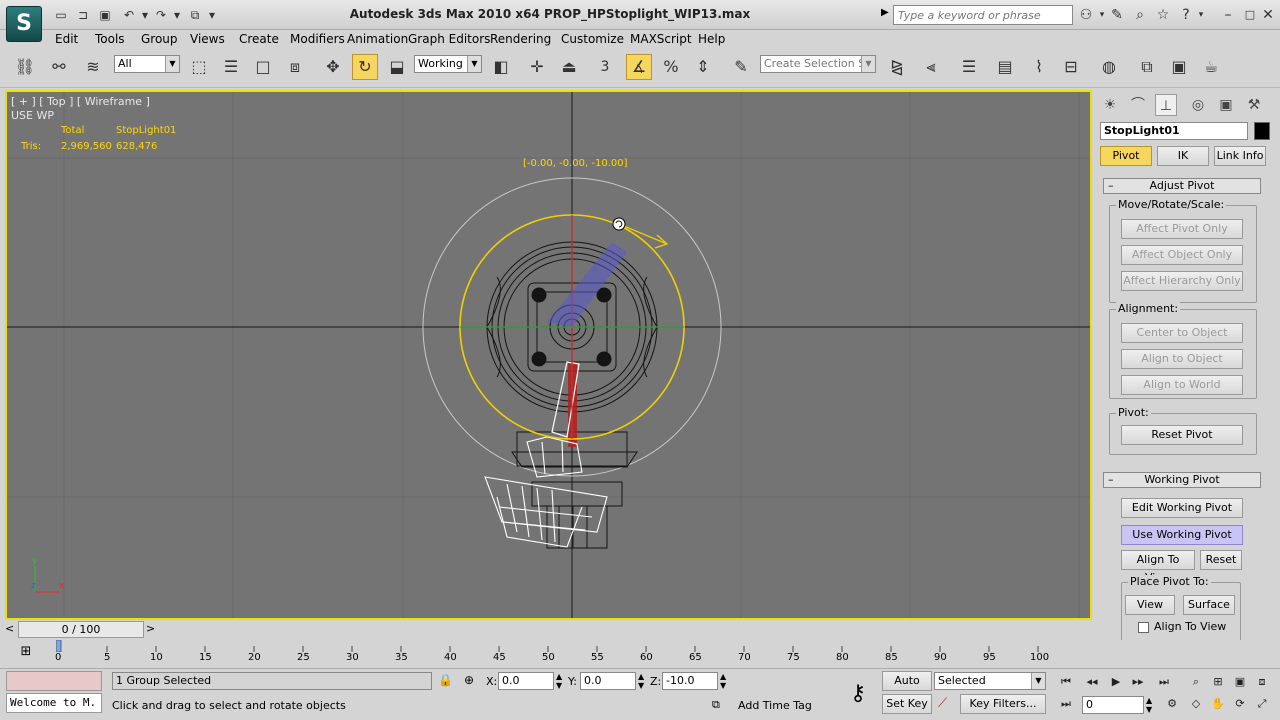 The height and width of the screenshot is (720, 1280). Describe the element at coordinates (1182, 435) in the screenshot. I see `reset-pivot-button: Reset Pivot` at that location.